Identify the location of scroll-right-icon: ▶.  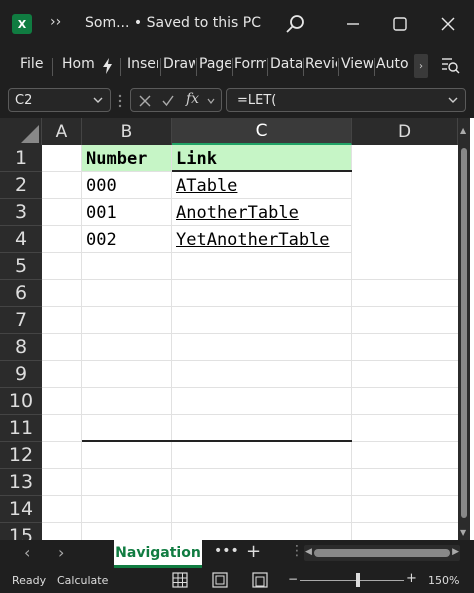
(455, 552).